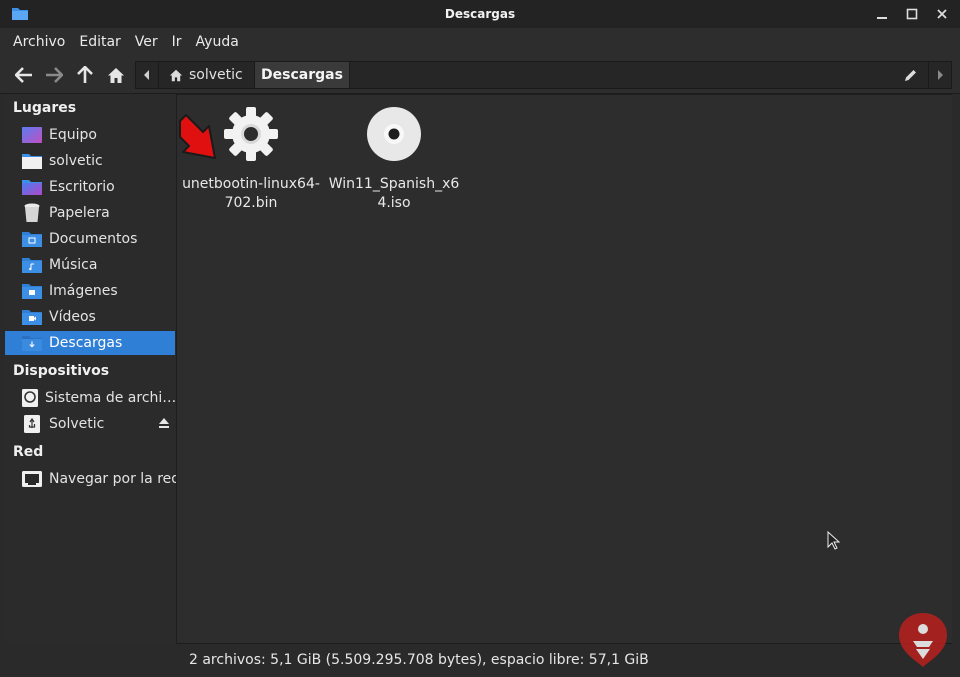 Image resolution: width=960 pixels, height=677 pixels. What do you see at coordinates (83, 291) in the screenshot?
I see `sidebar-item-label: Imágenes` at bounding box center [83, 291].